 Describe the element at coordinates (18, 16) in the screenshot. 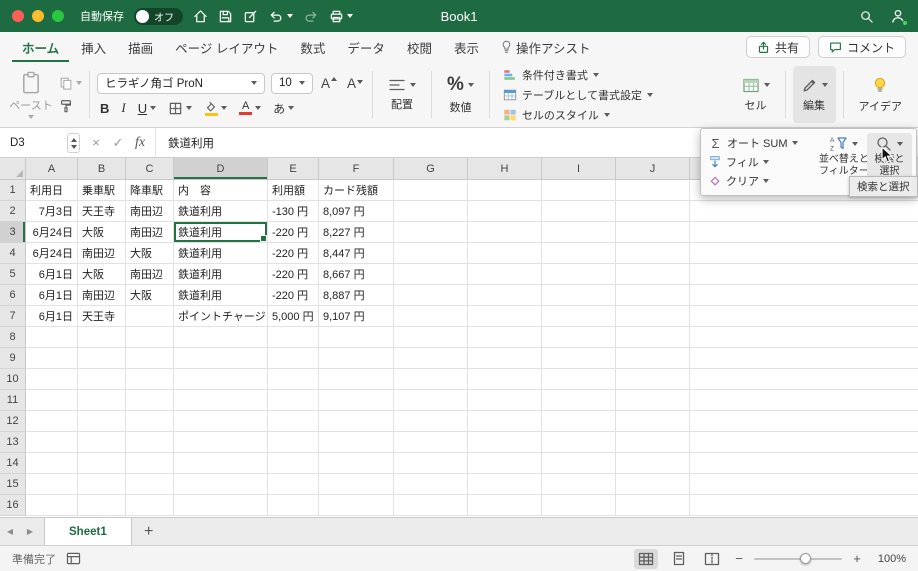

I see `close-window-button` at that location.